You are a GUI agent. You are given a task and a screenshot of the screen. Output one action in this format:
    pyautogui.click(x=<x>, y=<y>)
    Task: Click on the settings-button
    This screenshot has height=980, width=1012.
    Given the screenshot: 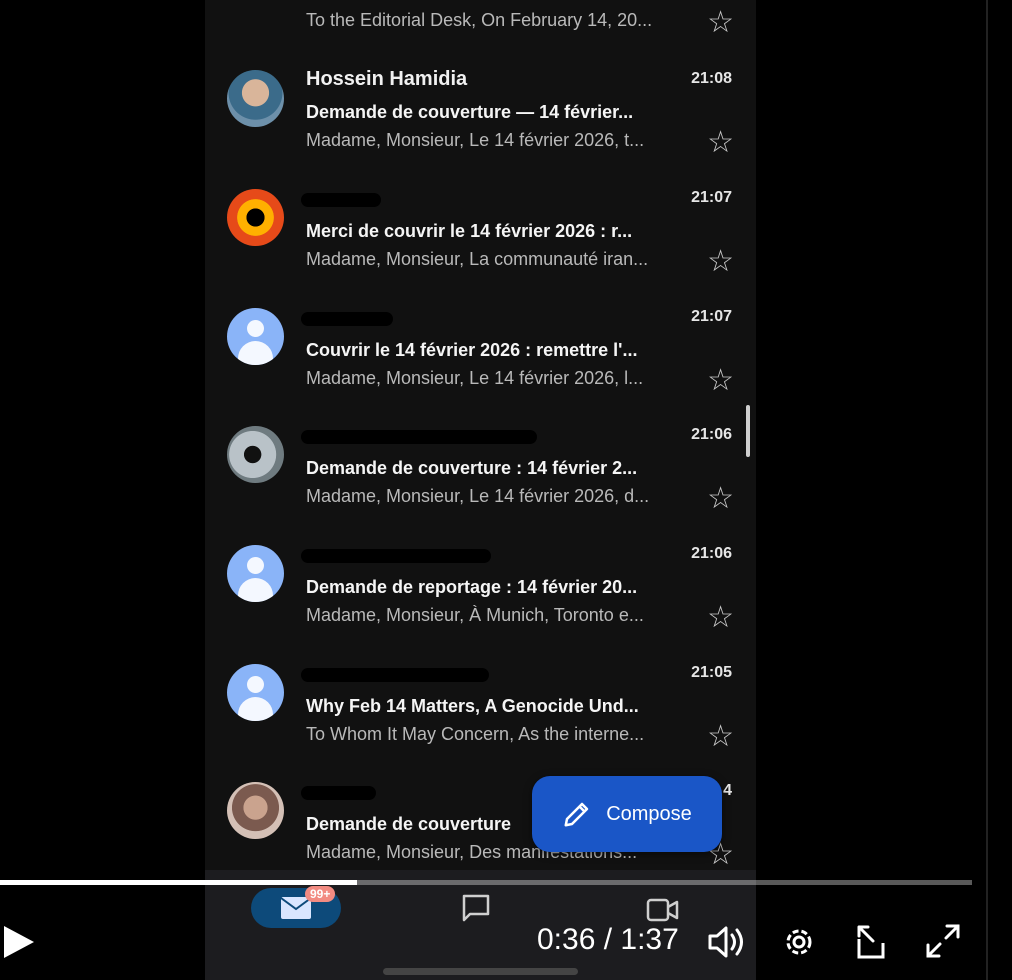 What is the action you would take?
    pyautogui.click(x=799, y=944)
    